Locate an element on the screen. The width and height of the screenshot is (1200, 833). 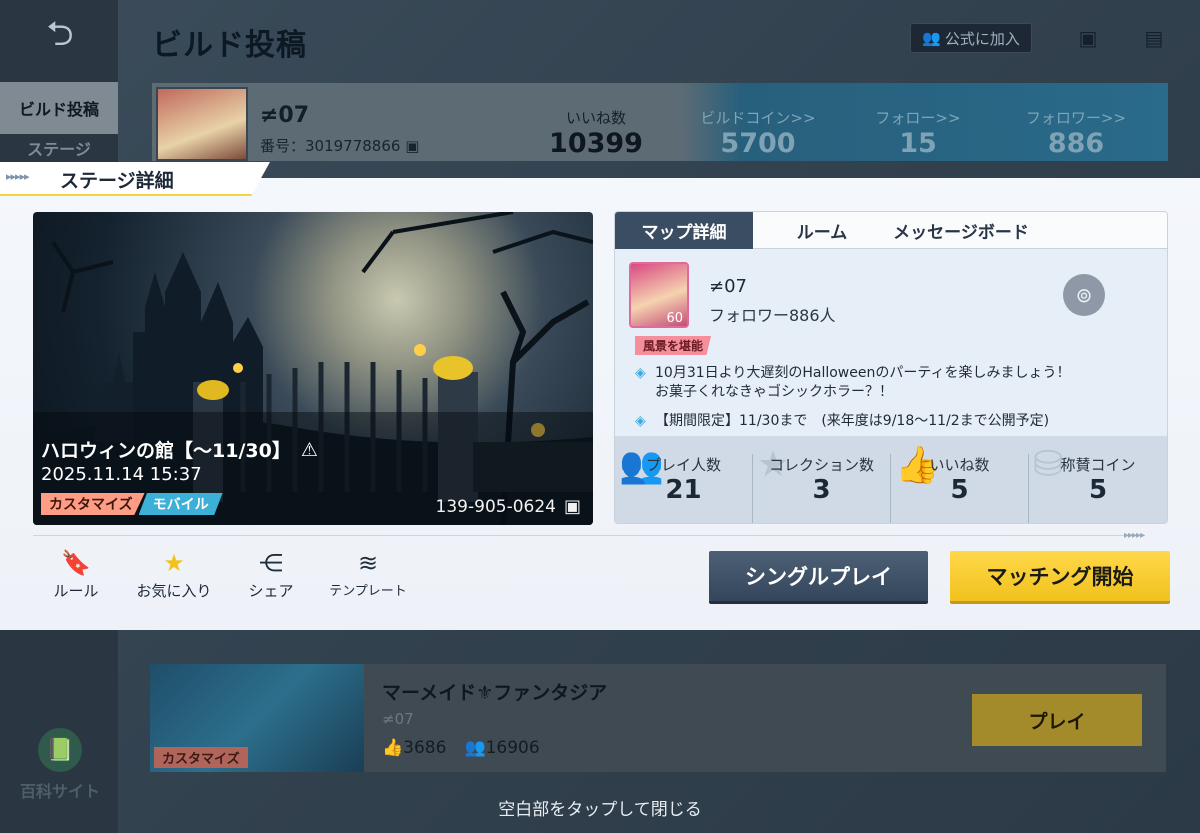
stat-players: 👥 プレイ人数 21 is located at coordinates (684, 484).